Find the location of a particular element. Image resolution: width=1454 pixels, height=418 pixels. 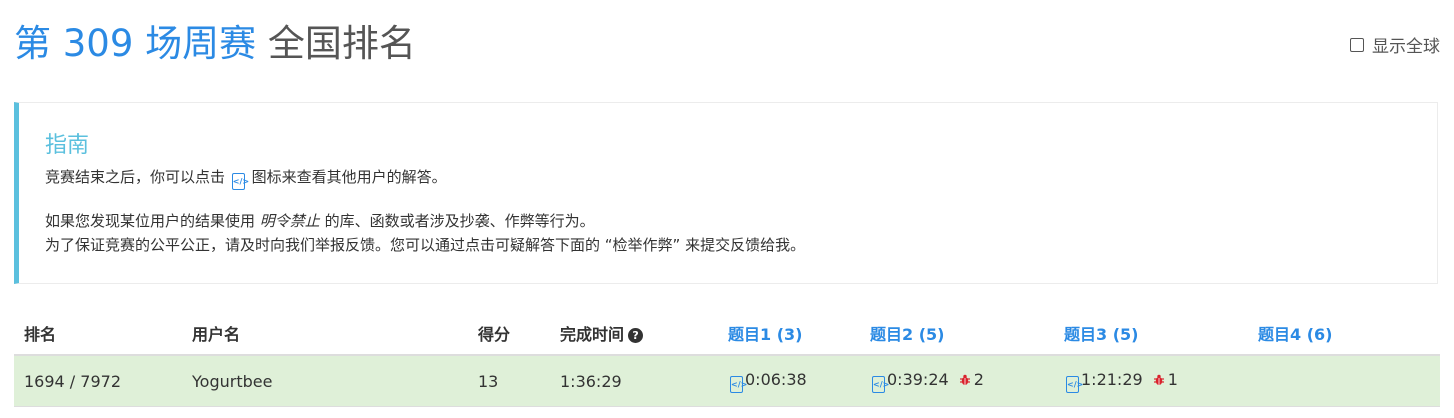

show-global-toggle: 显示全球 is located at coordinates (1395, 44).